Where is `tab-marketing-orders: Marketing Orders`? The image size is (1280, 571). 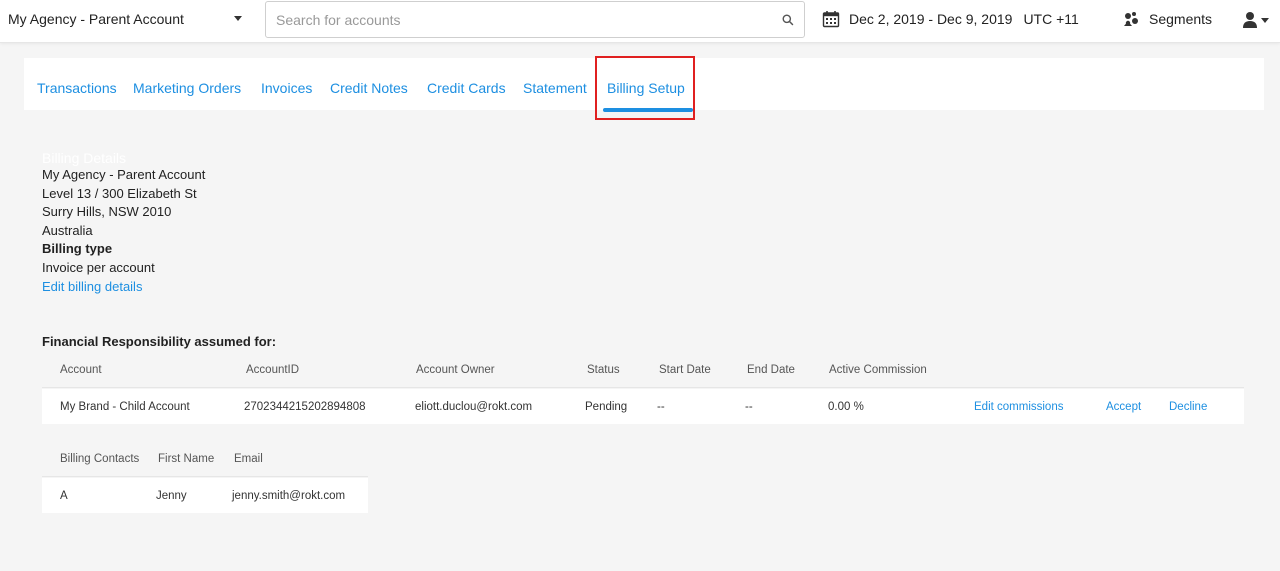
tab-marketing-orders: Marketing Orders is located at coordinates (187, 88).